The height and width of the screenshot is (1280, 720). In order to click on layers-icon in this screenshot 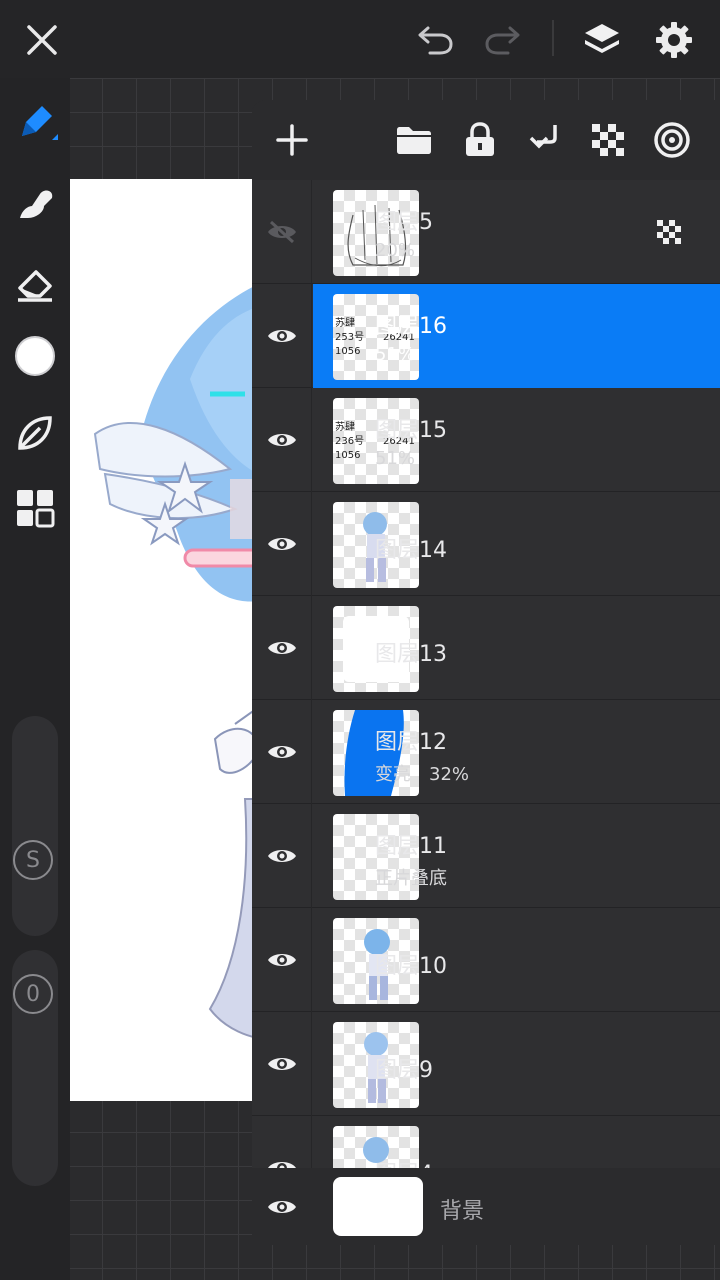, I will do `click(602, 40)`.